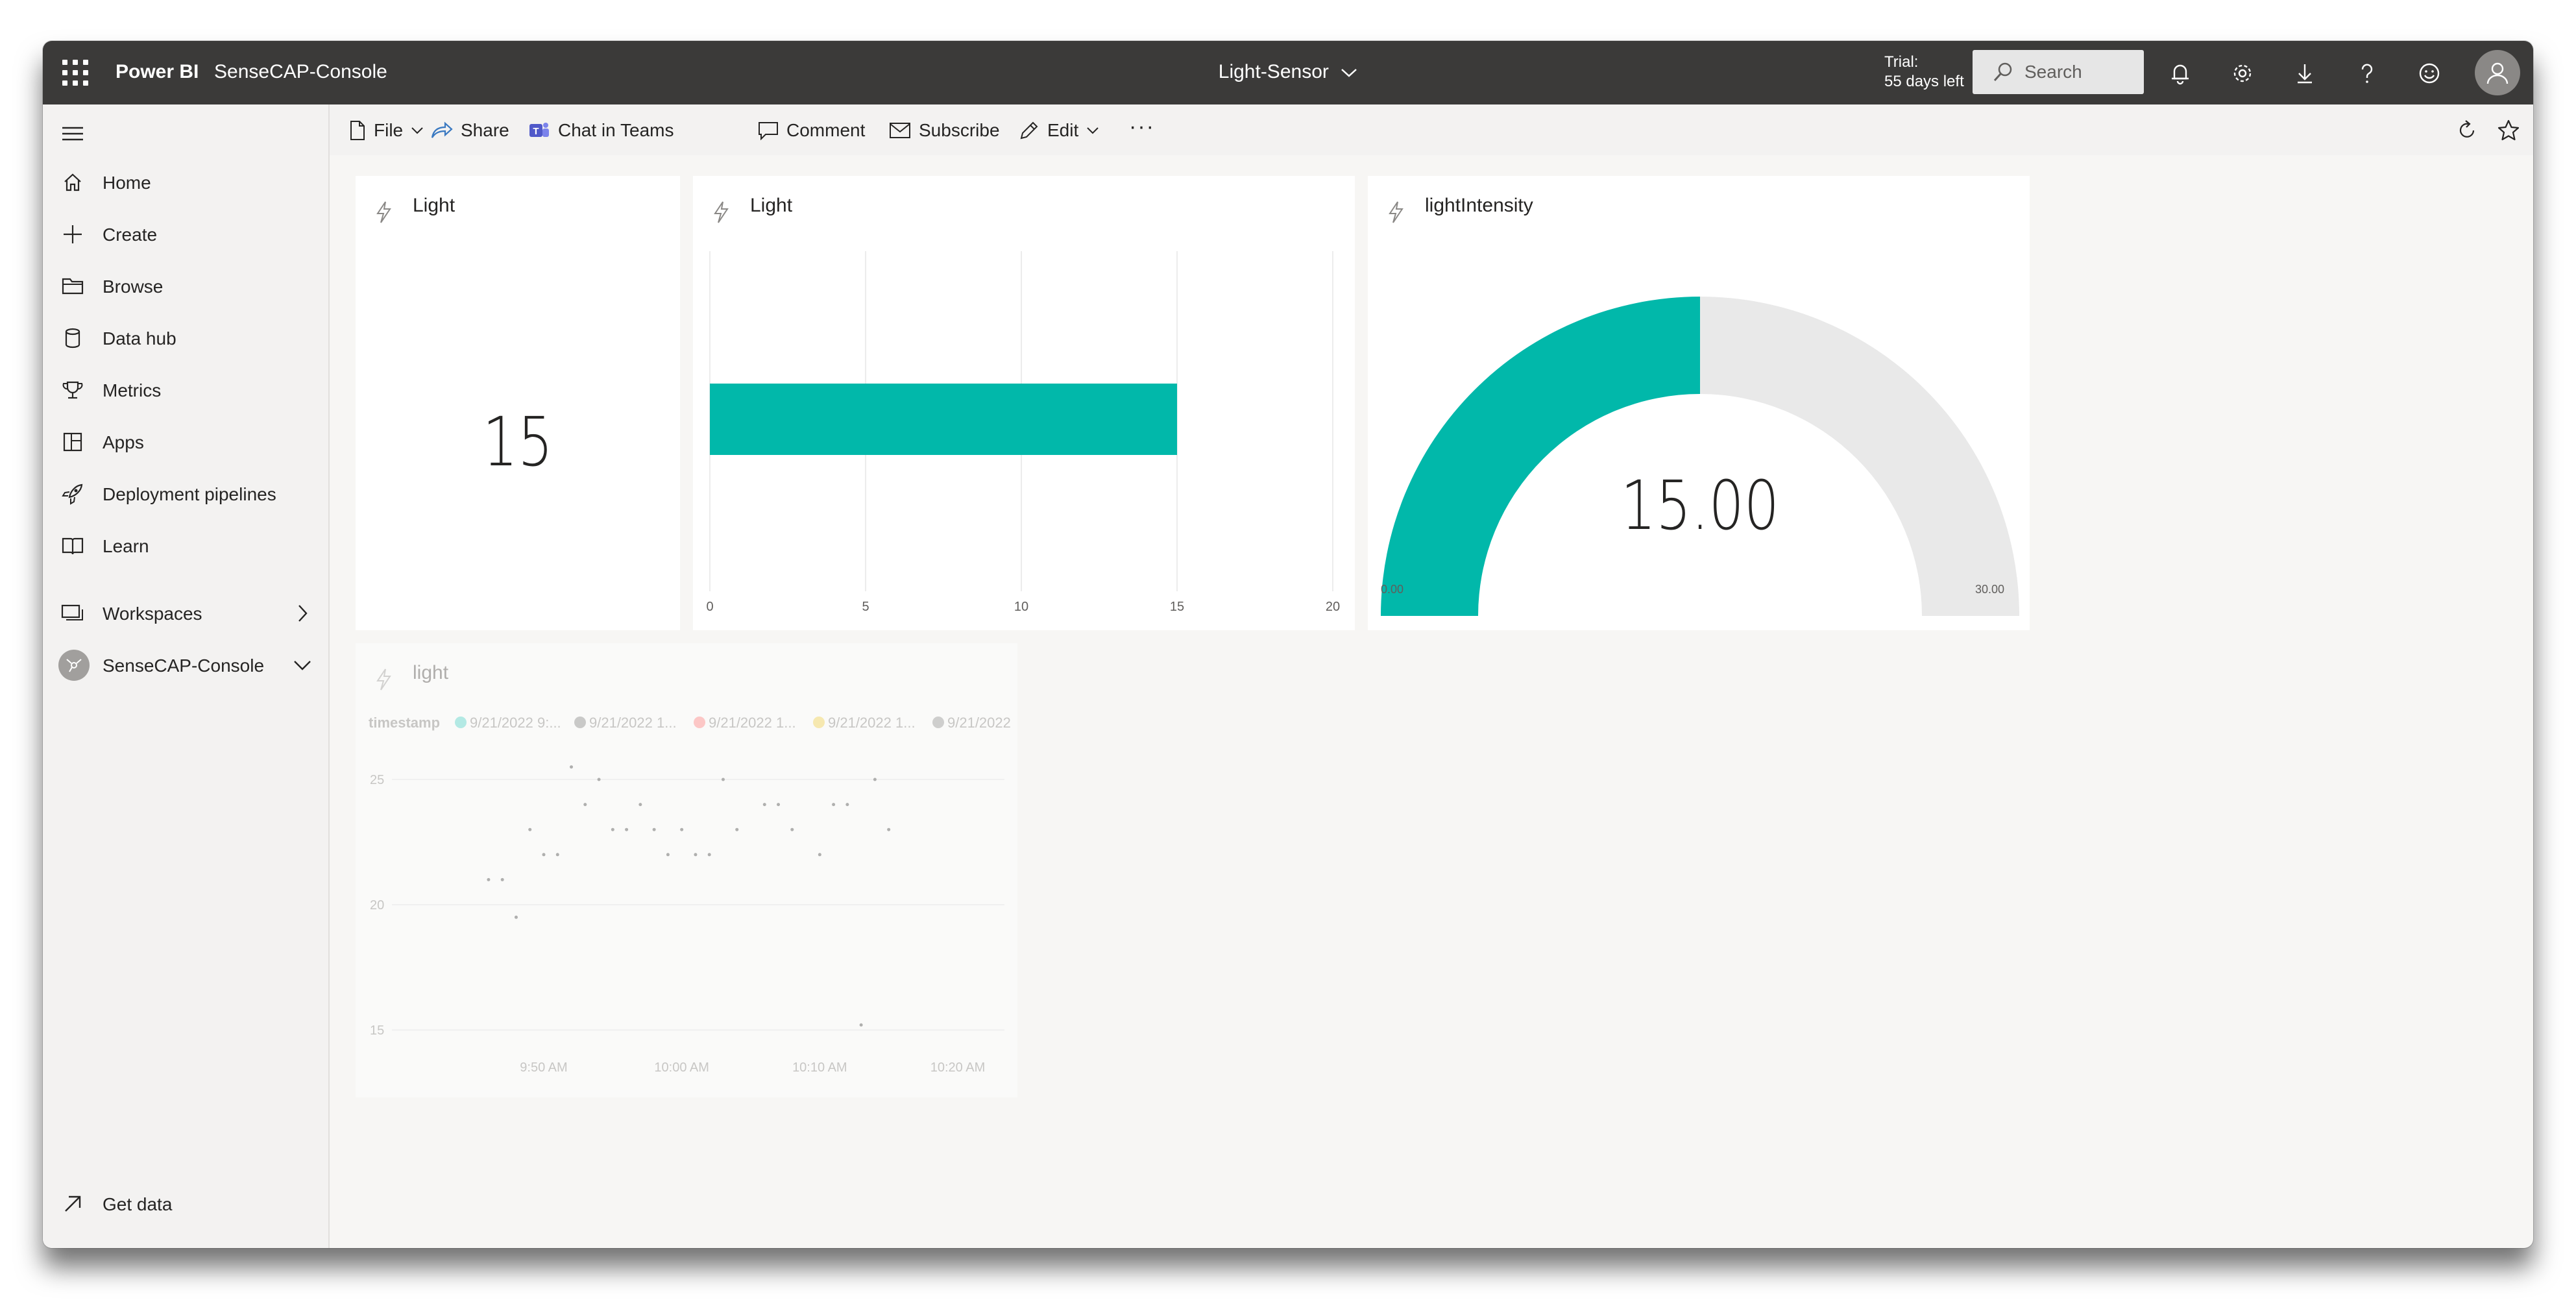 The width and height of the screenshot is (2576, 1311). What do you see at coordinates (1273, 71) in the screenshot?
I see `dashboard-title-text: Light-Sensor` at bounding box center [1273, 71].